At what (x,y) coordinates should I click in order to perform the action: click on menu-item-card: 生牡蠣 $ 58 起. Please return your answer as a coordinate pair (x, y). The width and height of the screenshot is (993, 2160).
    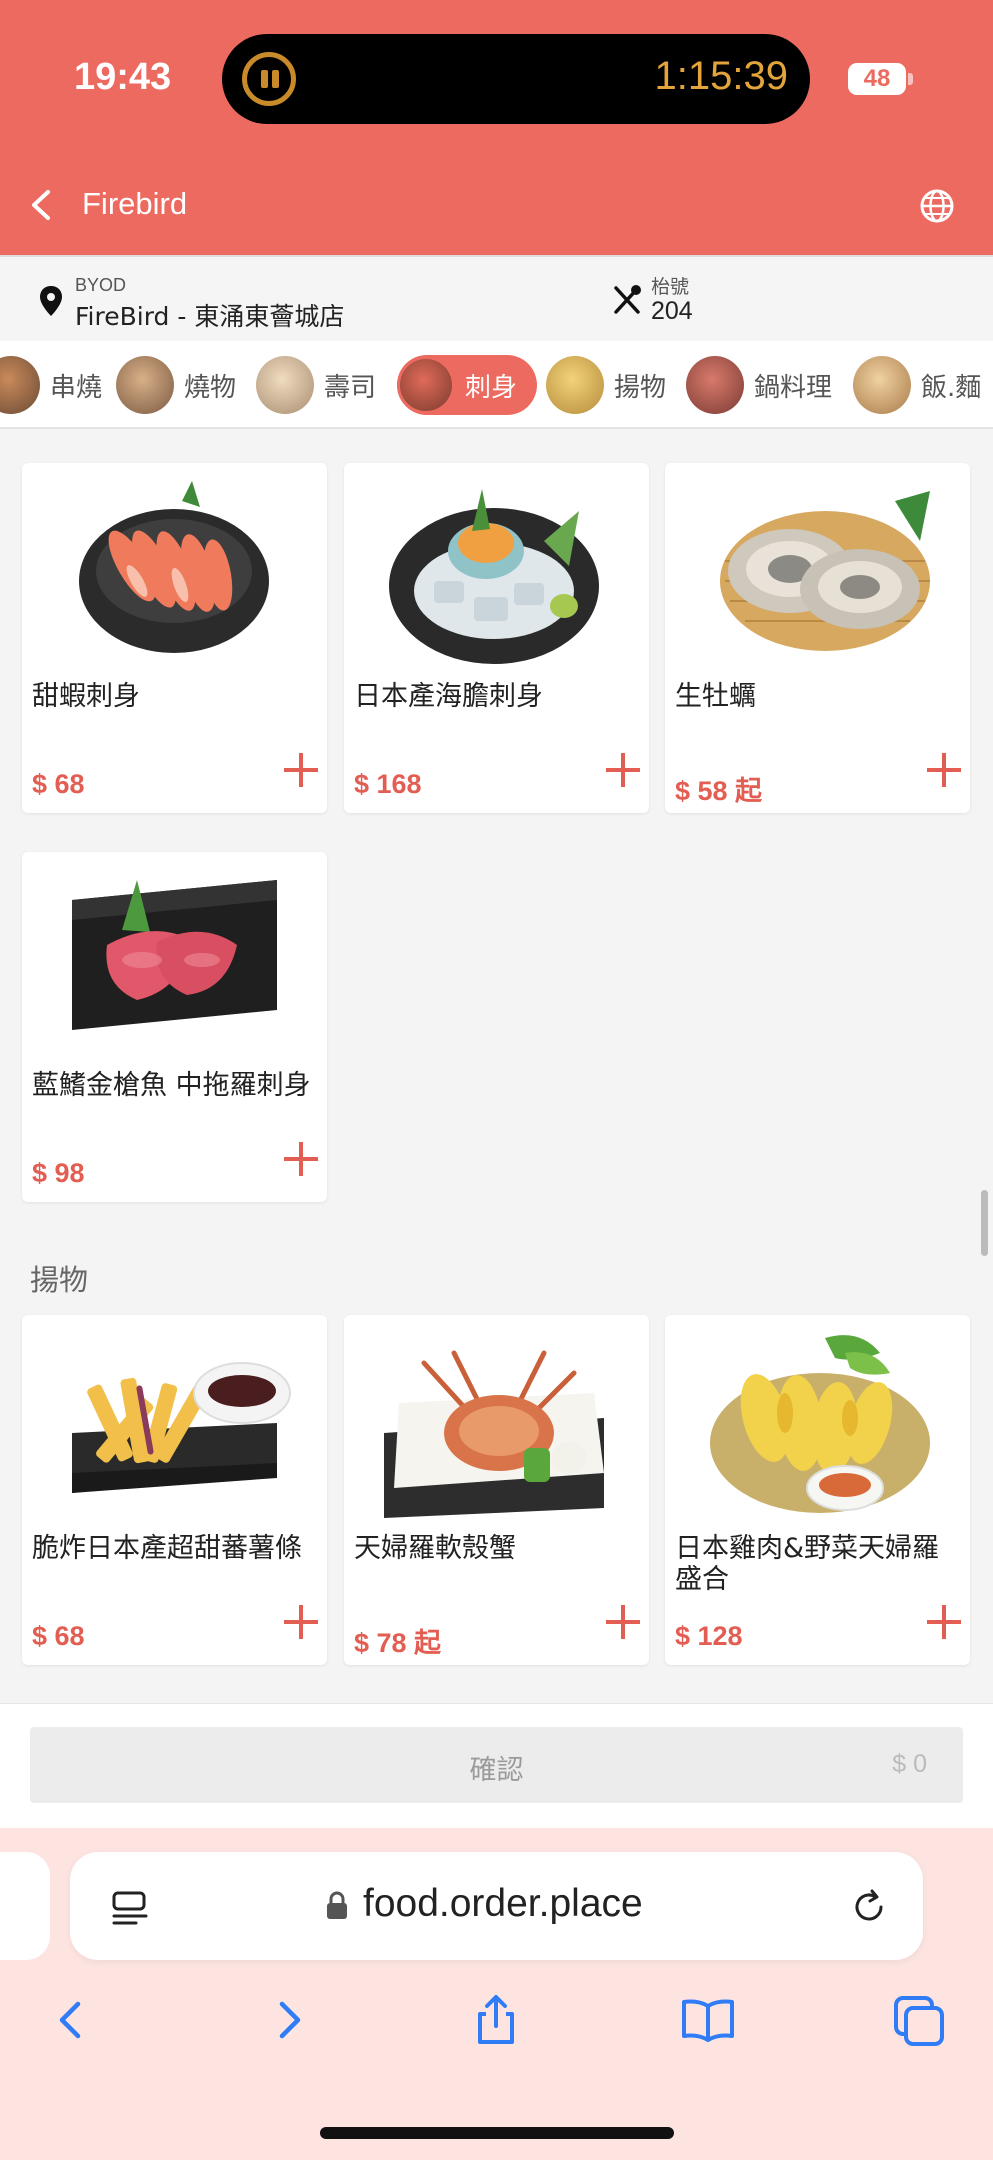
    Looking at the image, I should click on (817, 638).